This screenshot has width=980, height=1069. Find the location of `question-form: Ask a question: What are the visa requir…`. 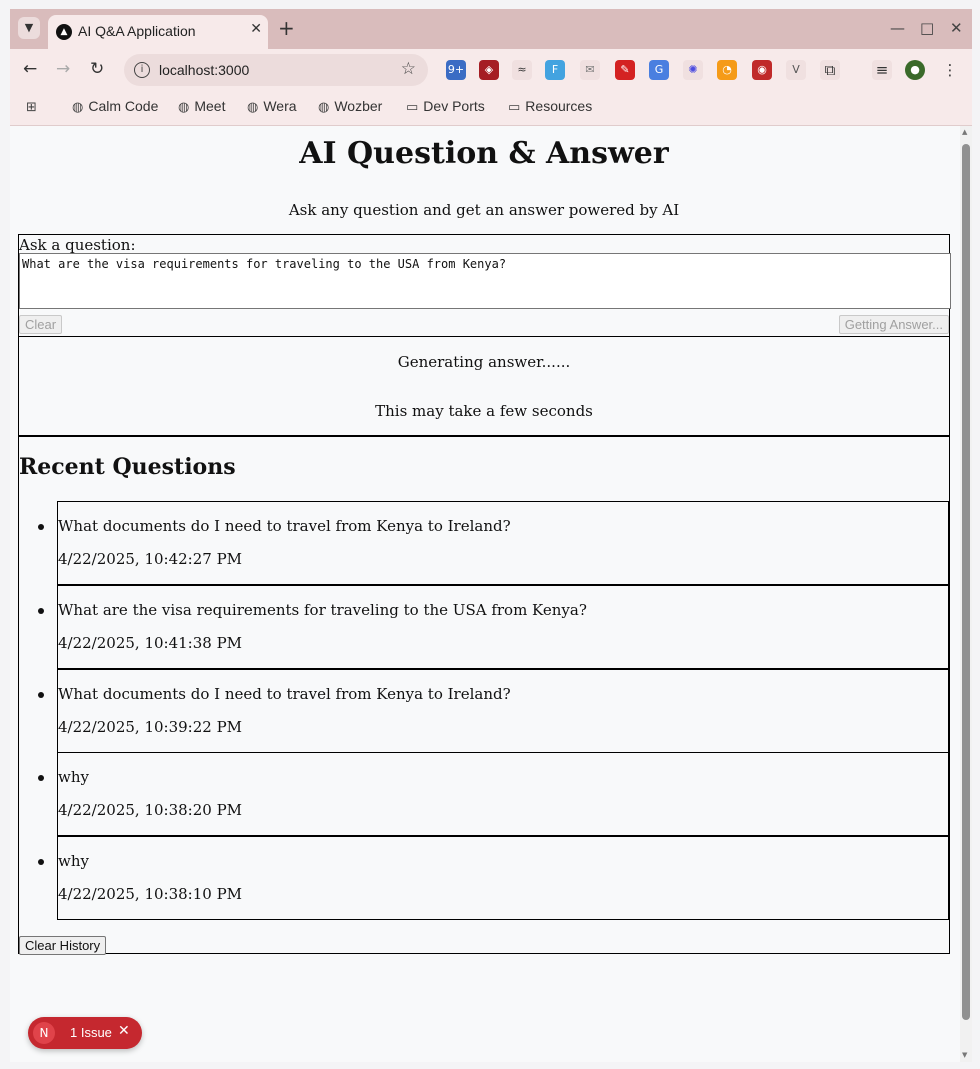

question-form: Ask a question: What are the visa requir… is located at coordinates (484, 285).